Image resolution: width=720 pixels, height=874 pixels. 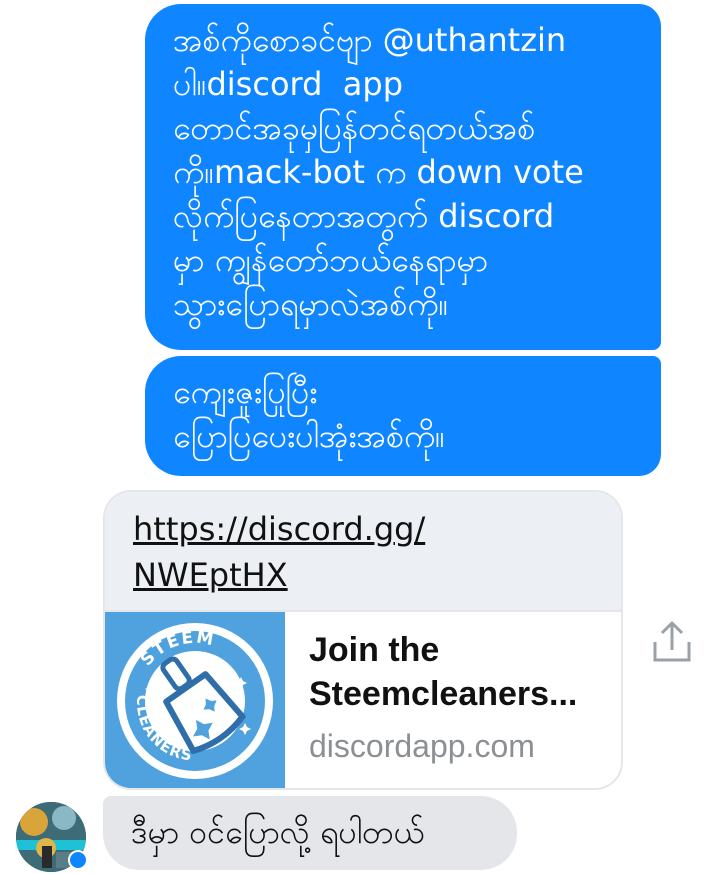 What do you see at coordinates (403, 416) in the screenshot?
I see `outgoing-message: ကျေးဇူးပြုပြီး ပြောပြပေးပါအုံးအစ်ကို။` at bounding box center [403, 416].